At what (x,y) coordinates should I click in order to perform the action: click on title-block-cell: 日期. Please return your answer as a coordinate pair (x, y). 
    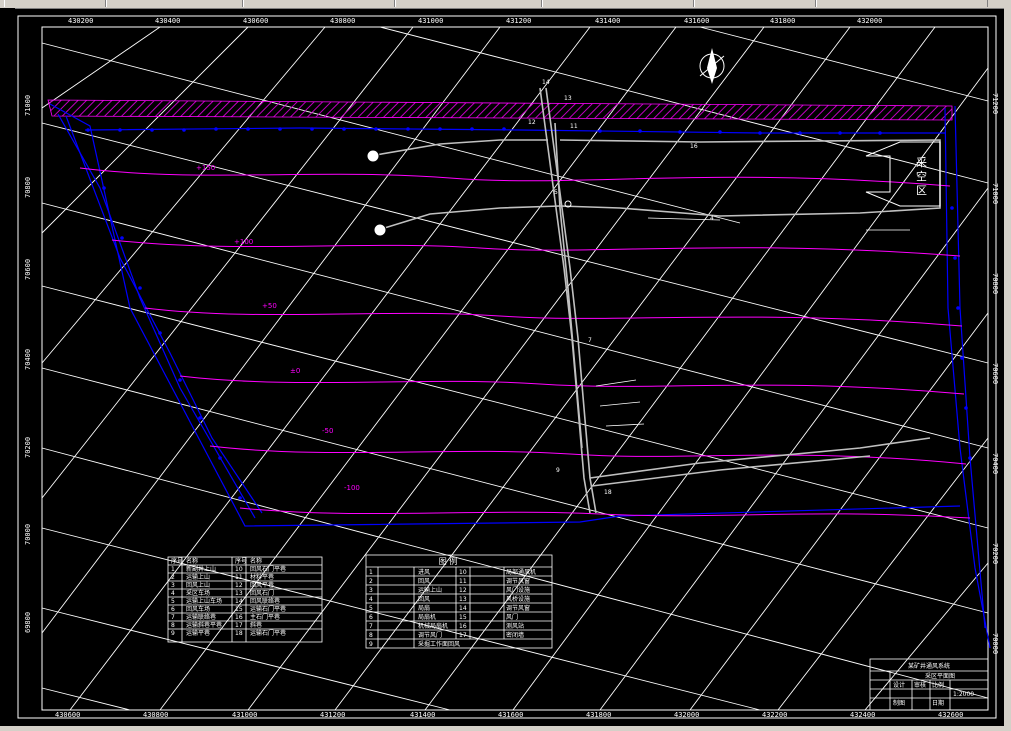
    Looking at the image, I should click on (938, 703).